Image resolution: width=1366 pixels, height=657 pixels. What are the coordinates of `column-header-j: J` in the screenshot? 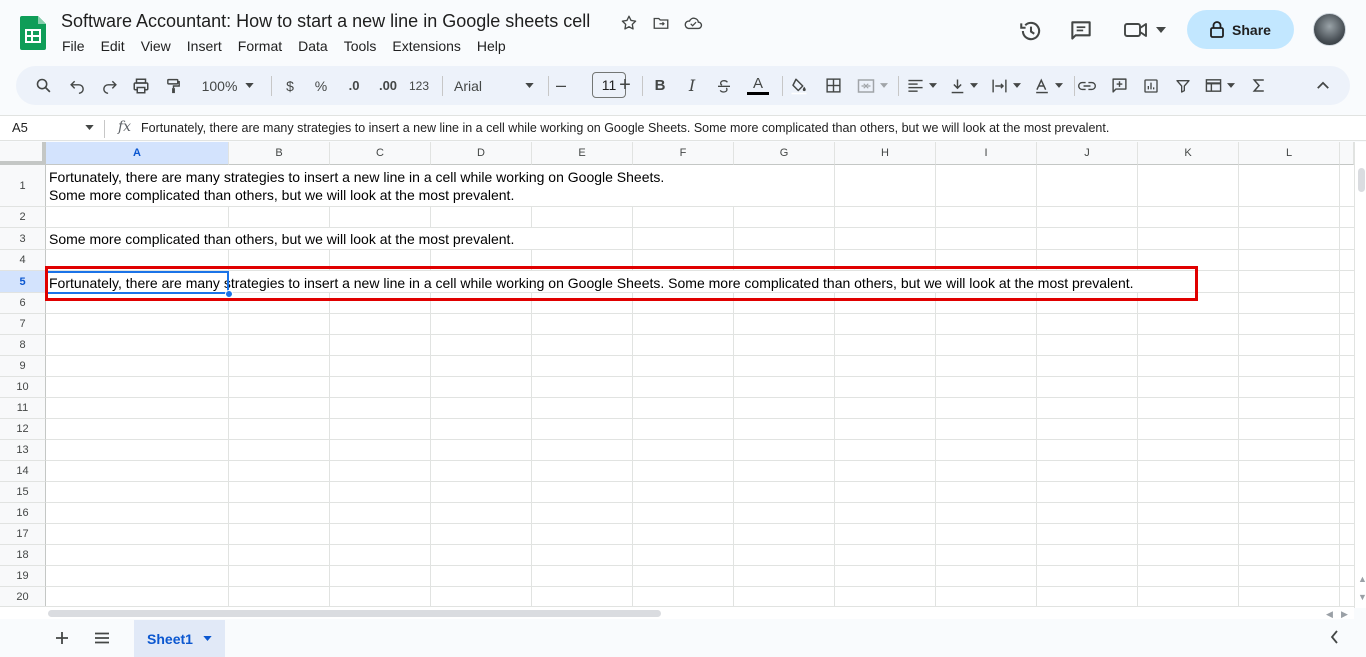 It's located at (1087, 153).